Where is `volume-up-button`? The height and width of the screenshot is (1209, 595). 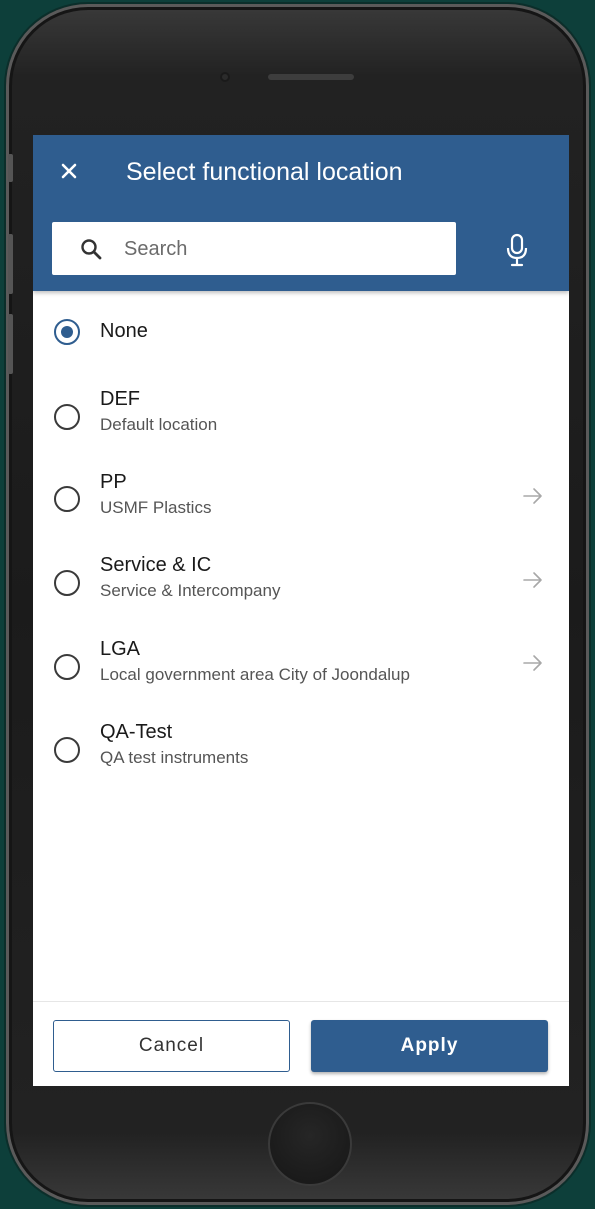
volume-up-button is located at coordinates (10, 264).